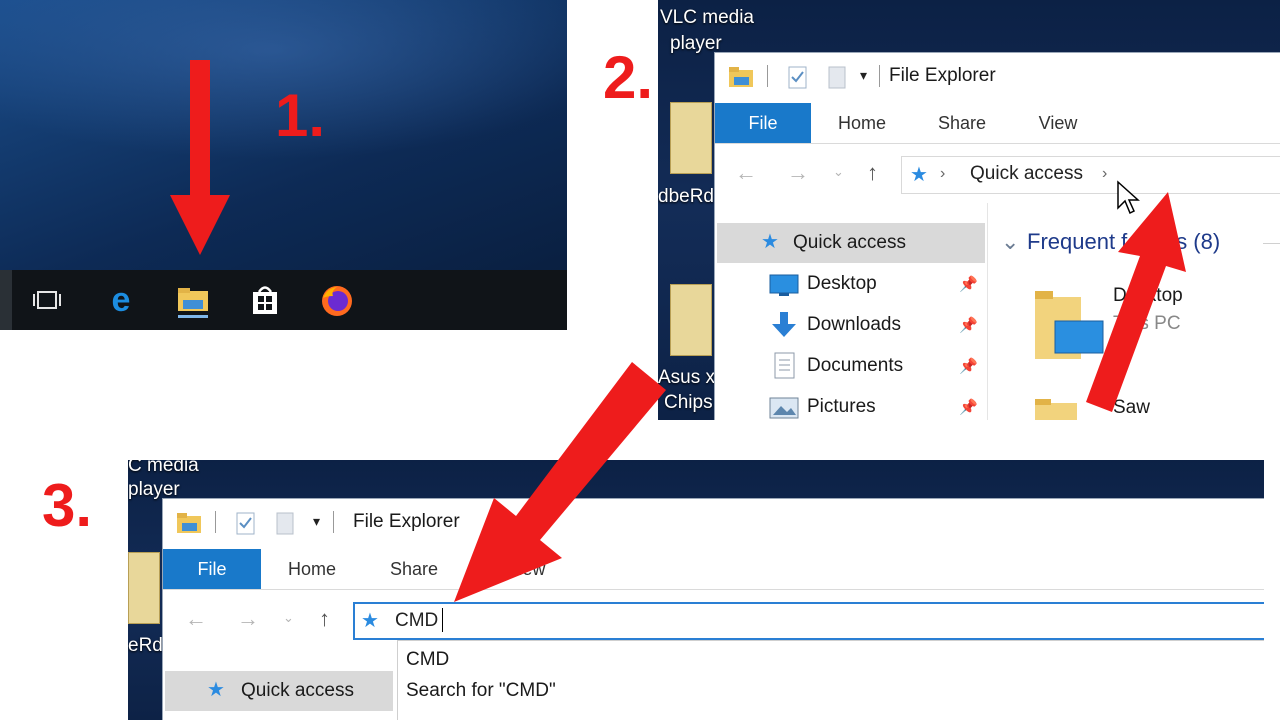 This screenshot has width=1280, height=720. What do you see at coordinates (1131, 408) in the screenshot?
I see `folder-name: Saw` at bounding box center [1131, 408].